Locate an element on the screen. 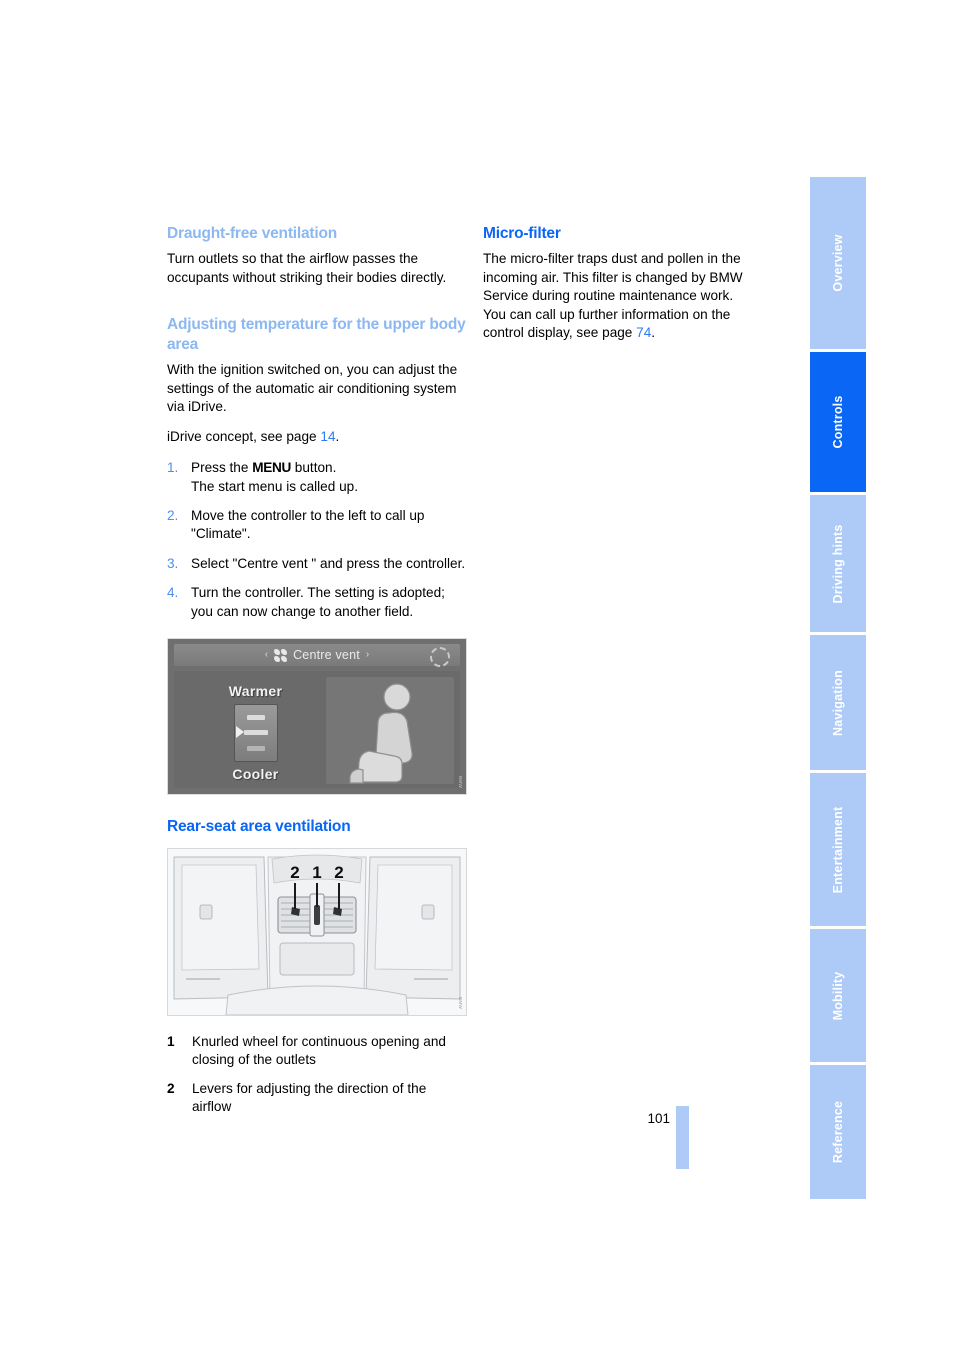 The height and width of the screenshot is (1351, 954). tab-mobility: Mobility is located at coordinates (838, 995).